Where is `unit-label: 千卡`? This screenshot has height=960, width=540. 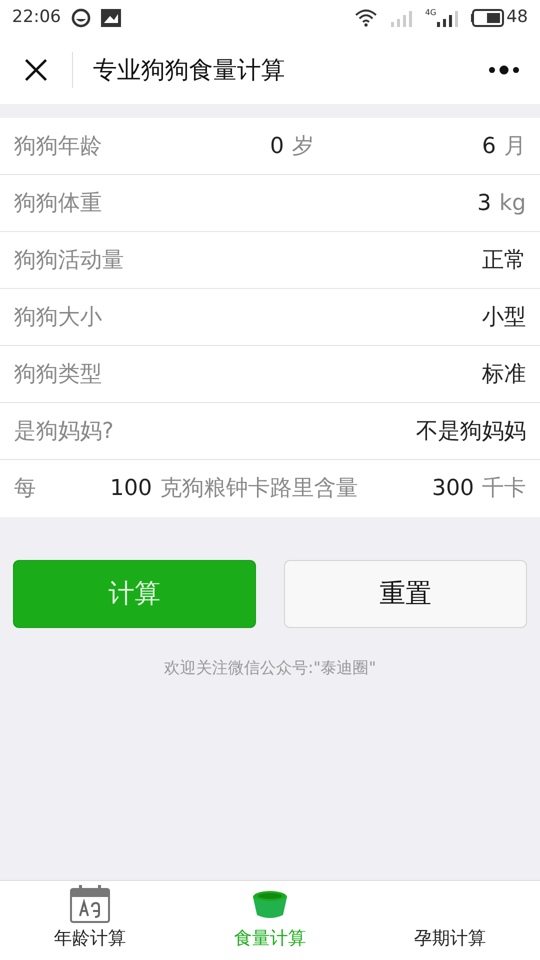
unit-label: 千卡 is located at coordinates (504, 489).